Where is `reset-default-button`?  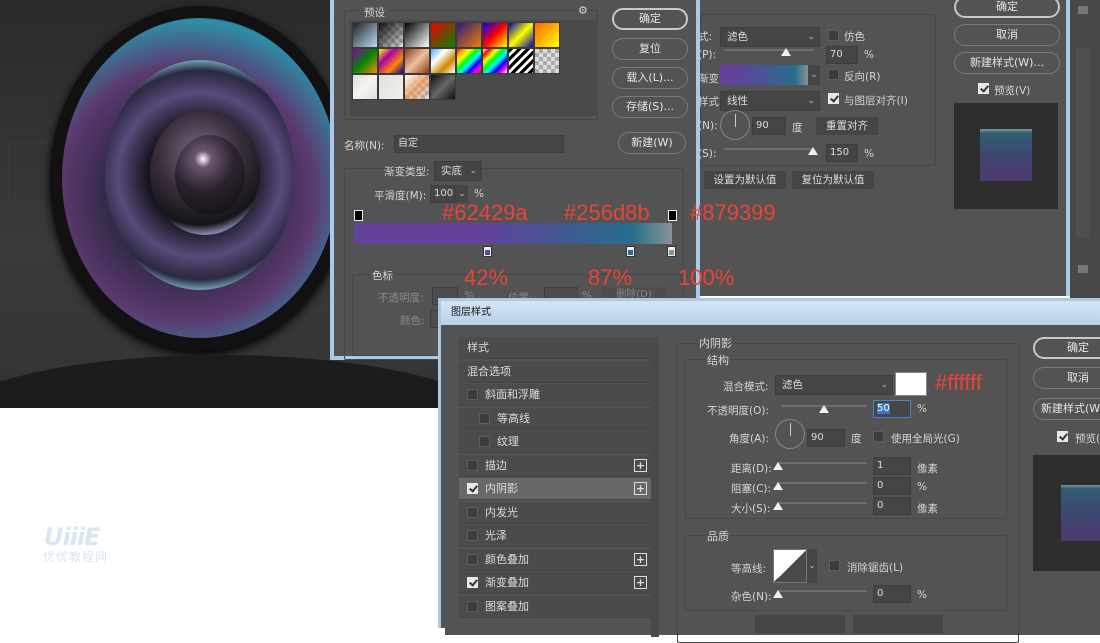 reset-default-button is located at coordinates (898, 624).